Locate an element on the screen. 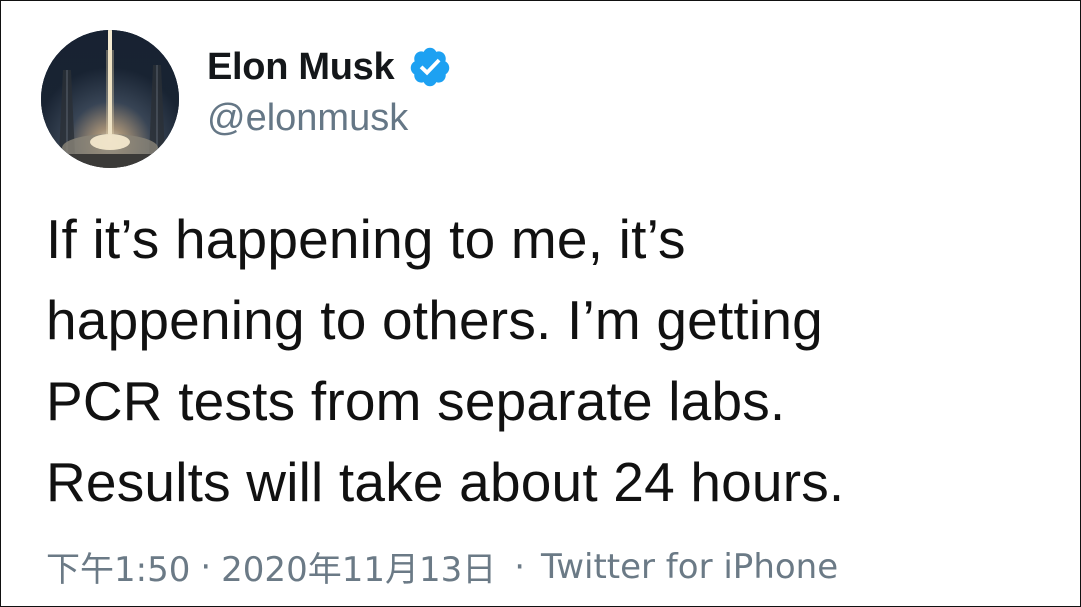  tweet-text-line: If it’s happening to me, it’s is located at coordinates (366, 239).